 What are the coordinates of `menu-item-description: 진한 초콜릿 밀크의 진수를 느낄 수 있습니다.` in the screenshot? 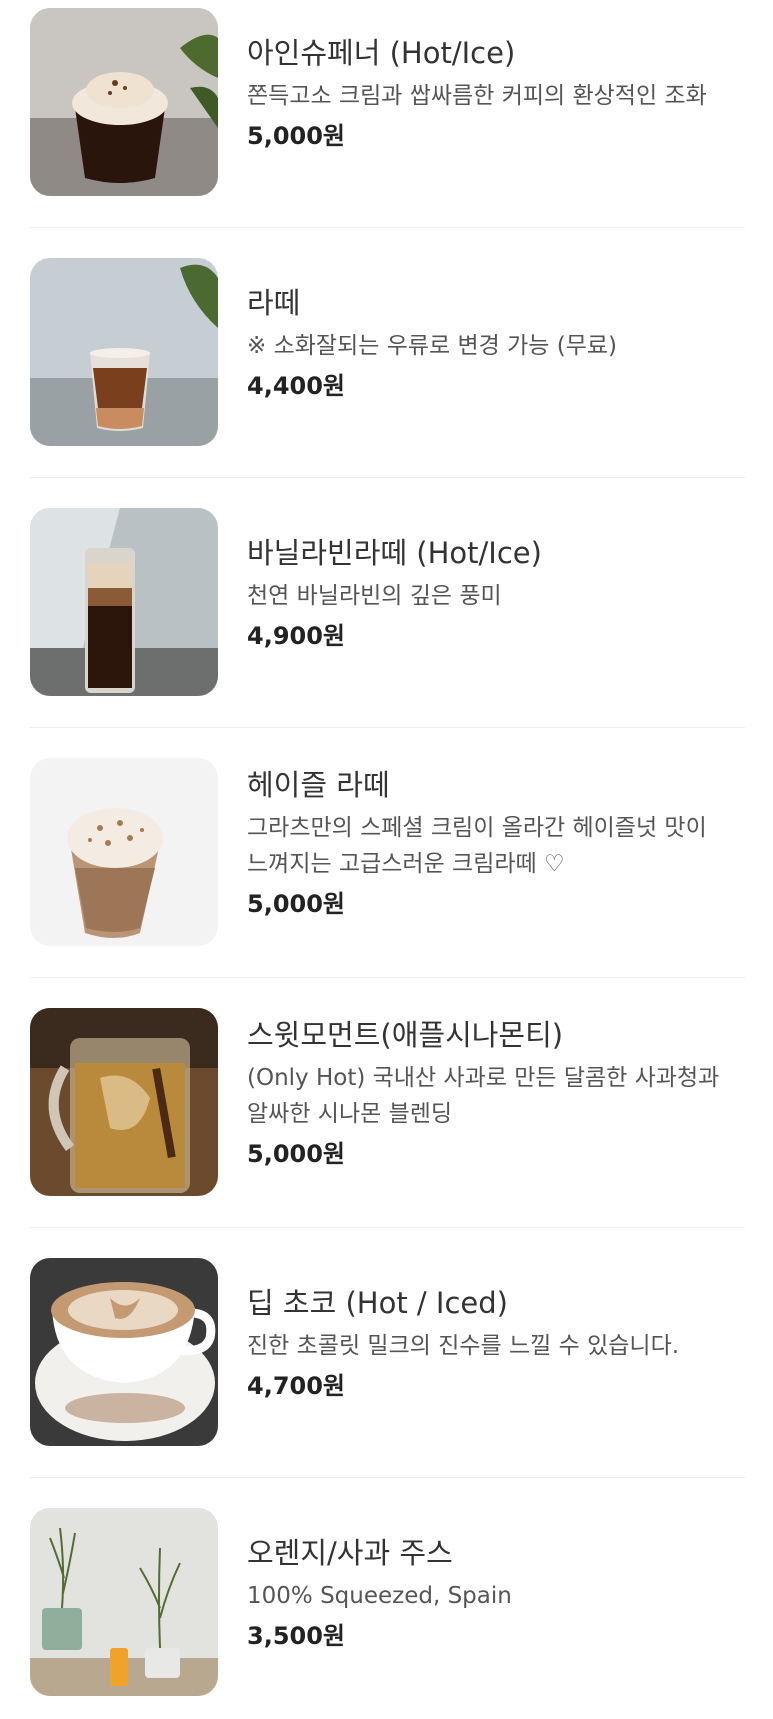 It's located at (496, 1346).